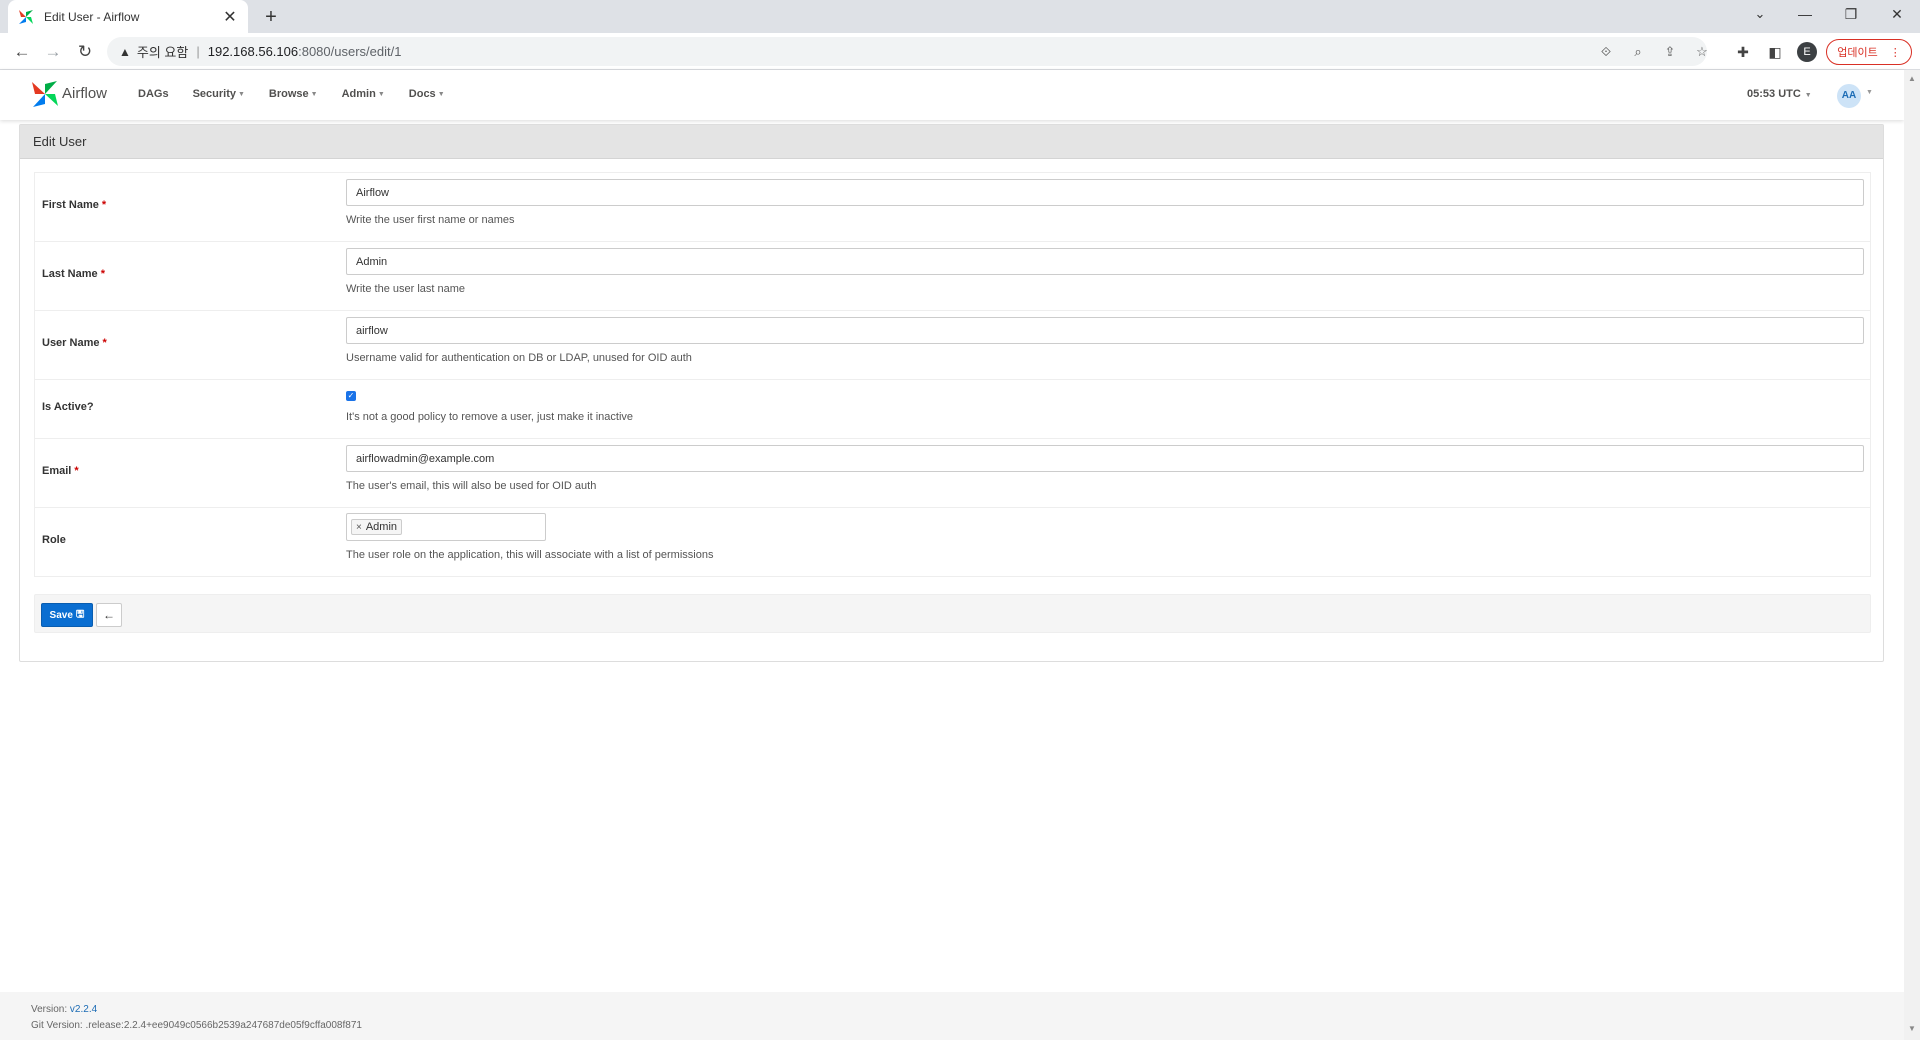 The width and height of the screenshot is (1920, 1040). Describe the element at coordinates (1849, 96) in the screenshot. I see `user-avatar: AA` at that location.